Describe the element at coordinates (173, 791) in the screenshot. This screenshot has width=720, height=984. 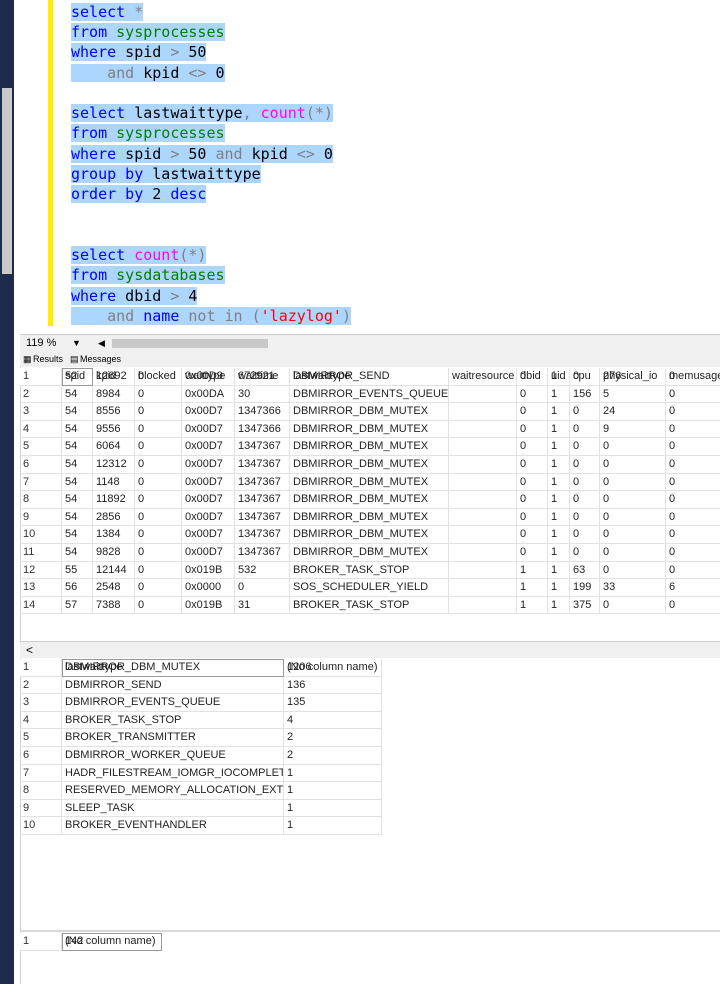
I see `table-cell: RESERVED_MEMORY_ALLOCATION_EXT` at that location.